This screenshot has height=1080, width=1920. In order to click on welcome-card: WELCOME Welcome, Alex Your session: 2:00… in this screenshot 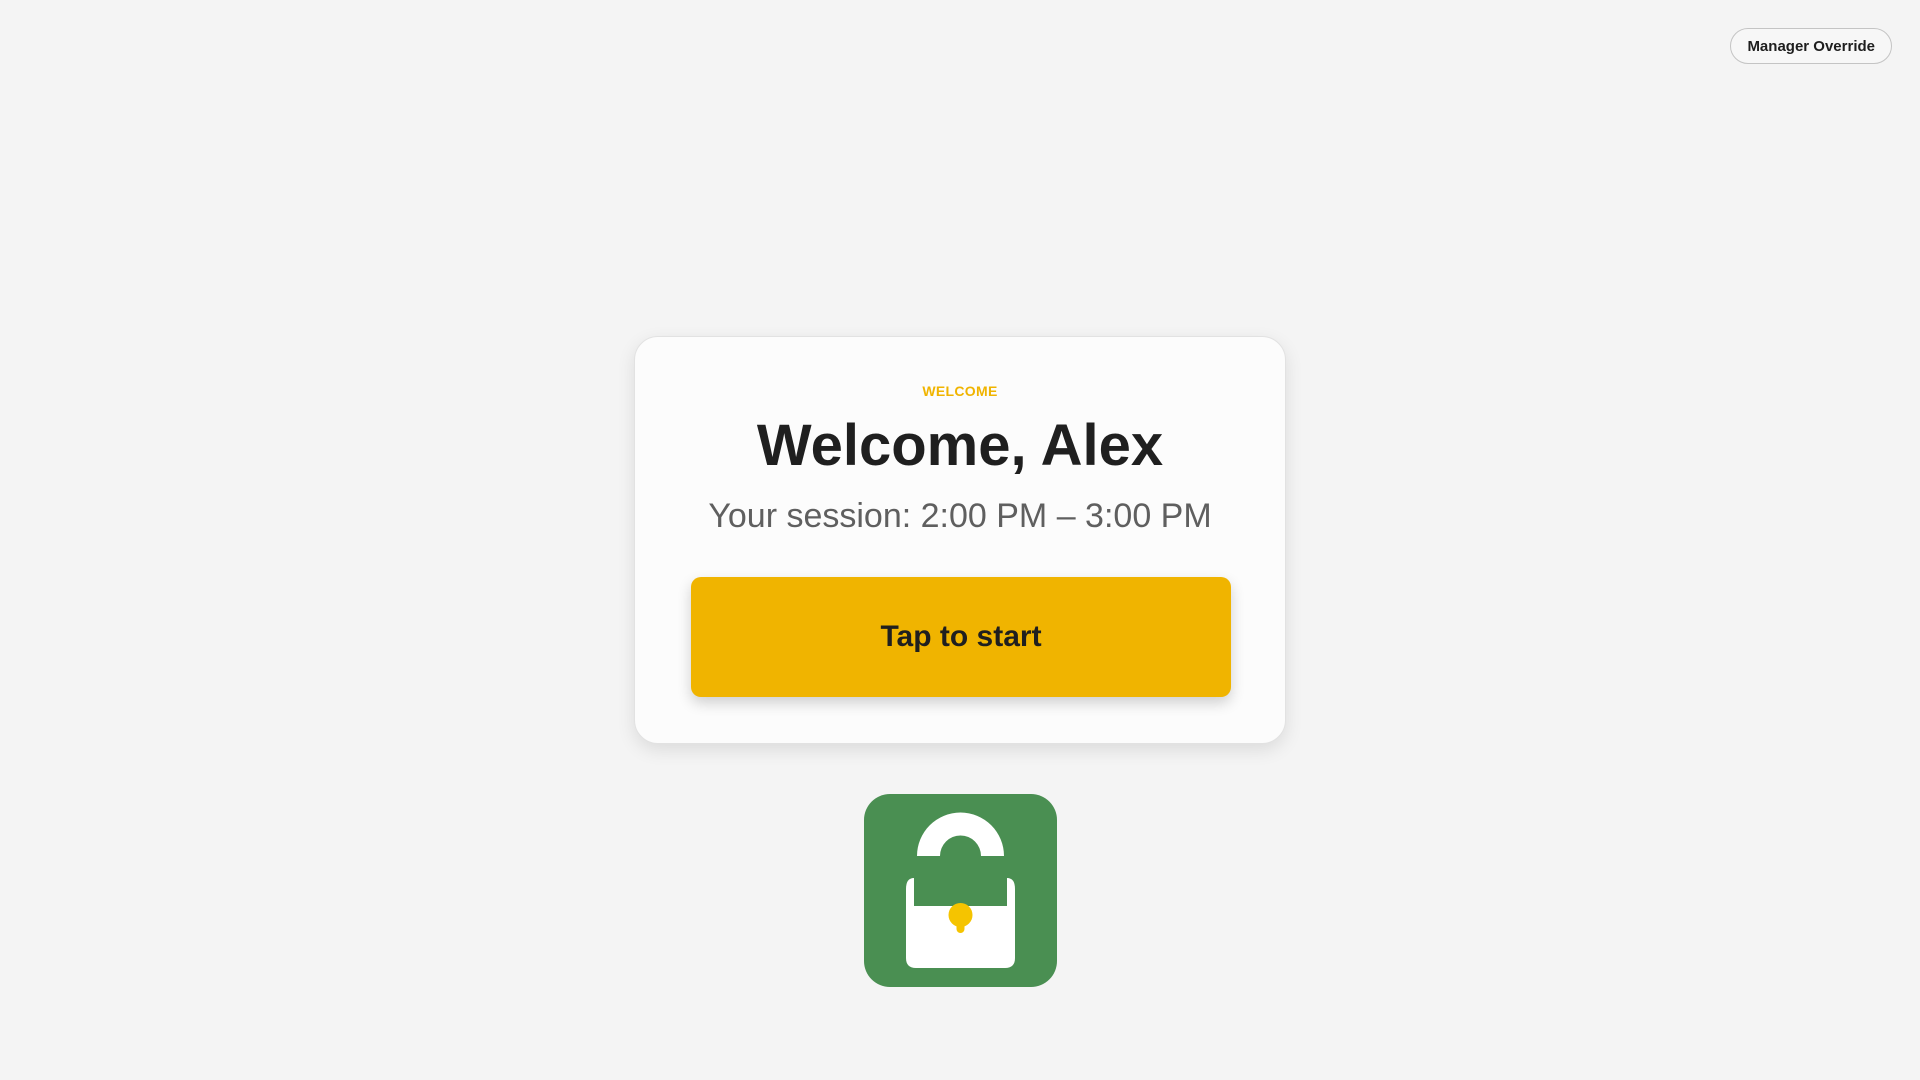, I will do `click(960, 540)`.